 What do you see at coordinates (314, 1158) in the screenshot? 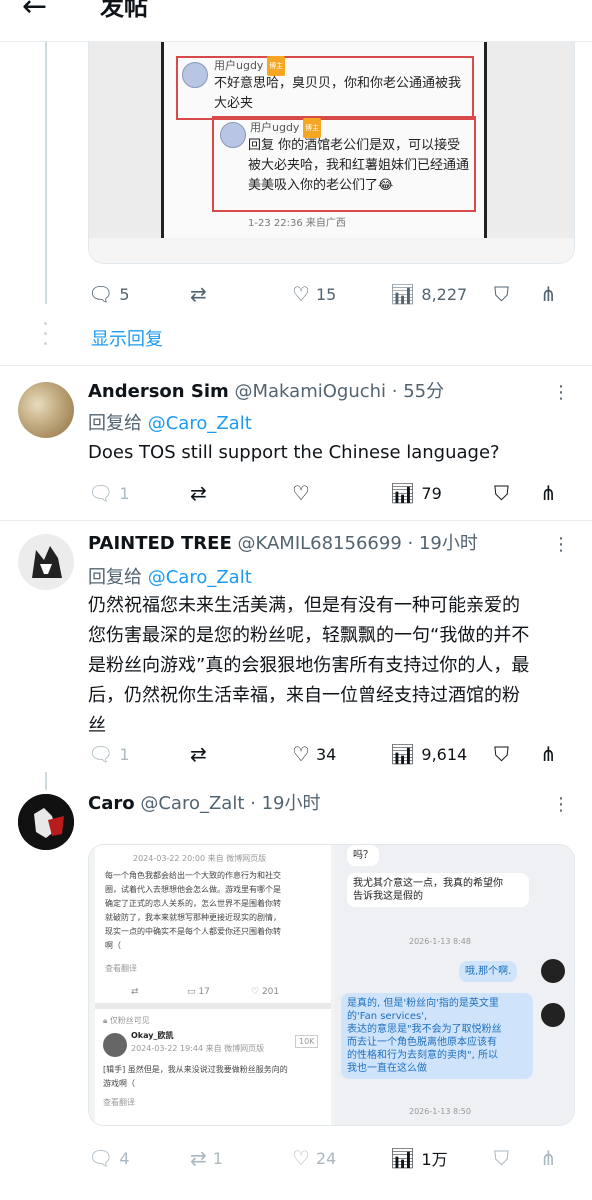
I see `like-button: ♡ 24` at bounding box center [314, 1158].